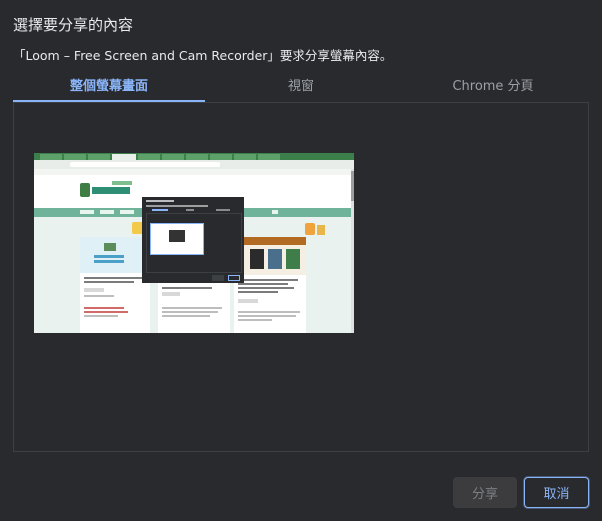 This screenshot has height=521, width=602. Describe the element at coordinates (145, 164) in the screenshot. I see `thumb-address-bar` at that location.